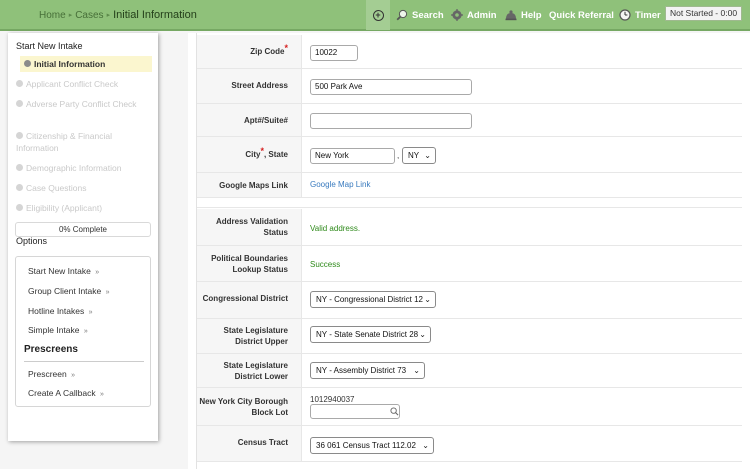  What do you see at coordinates (249, 406) in the screenshot?
I see `borough-block-lot-label: New York City Borough Block Lot` at bounding box center [249, 406].